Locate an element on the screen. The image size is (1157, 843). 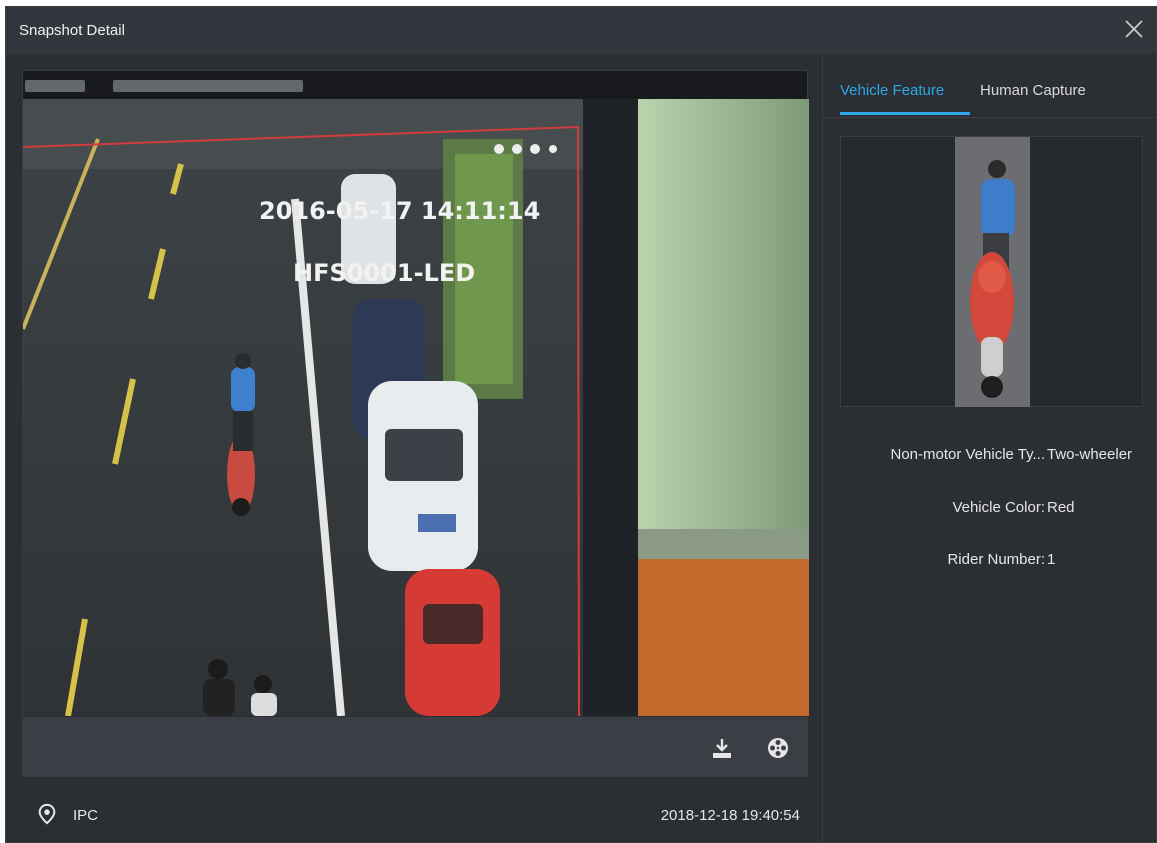
film-reel-icon is located at coordinates (778, 748).